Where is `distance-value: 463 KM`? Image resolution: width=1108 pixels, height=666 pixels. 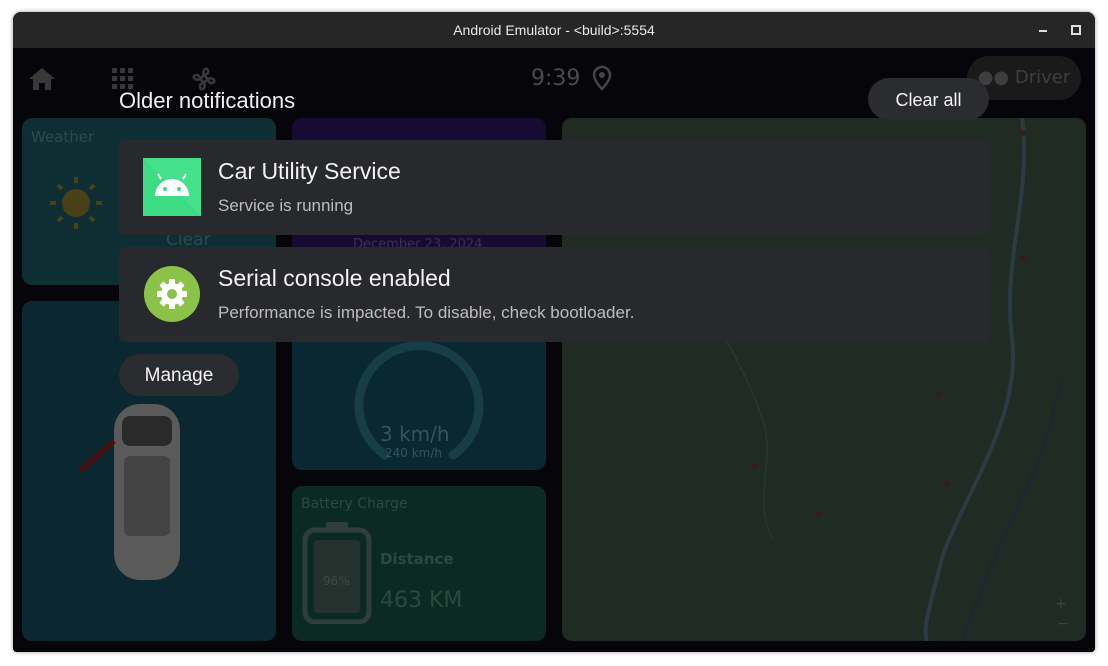
distance-value: 463 KM is located at coordinates (421, 600).